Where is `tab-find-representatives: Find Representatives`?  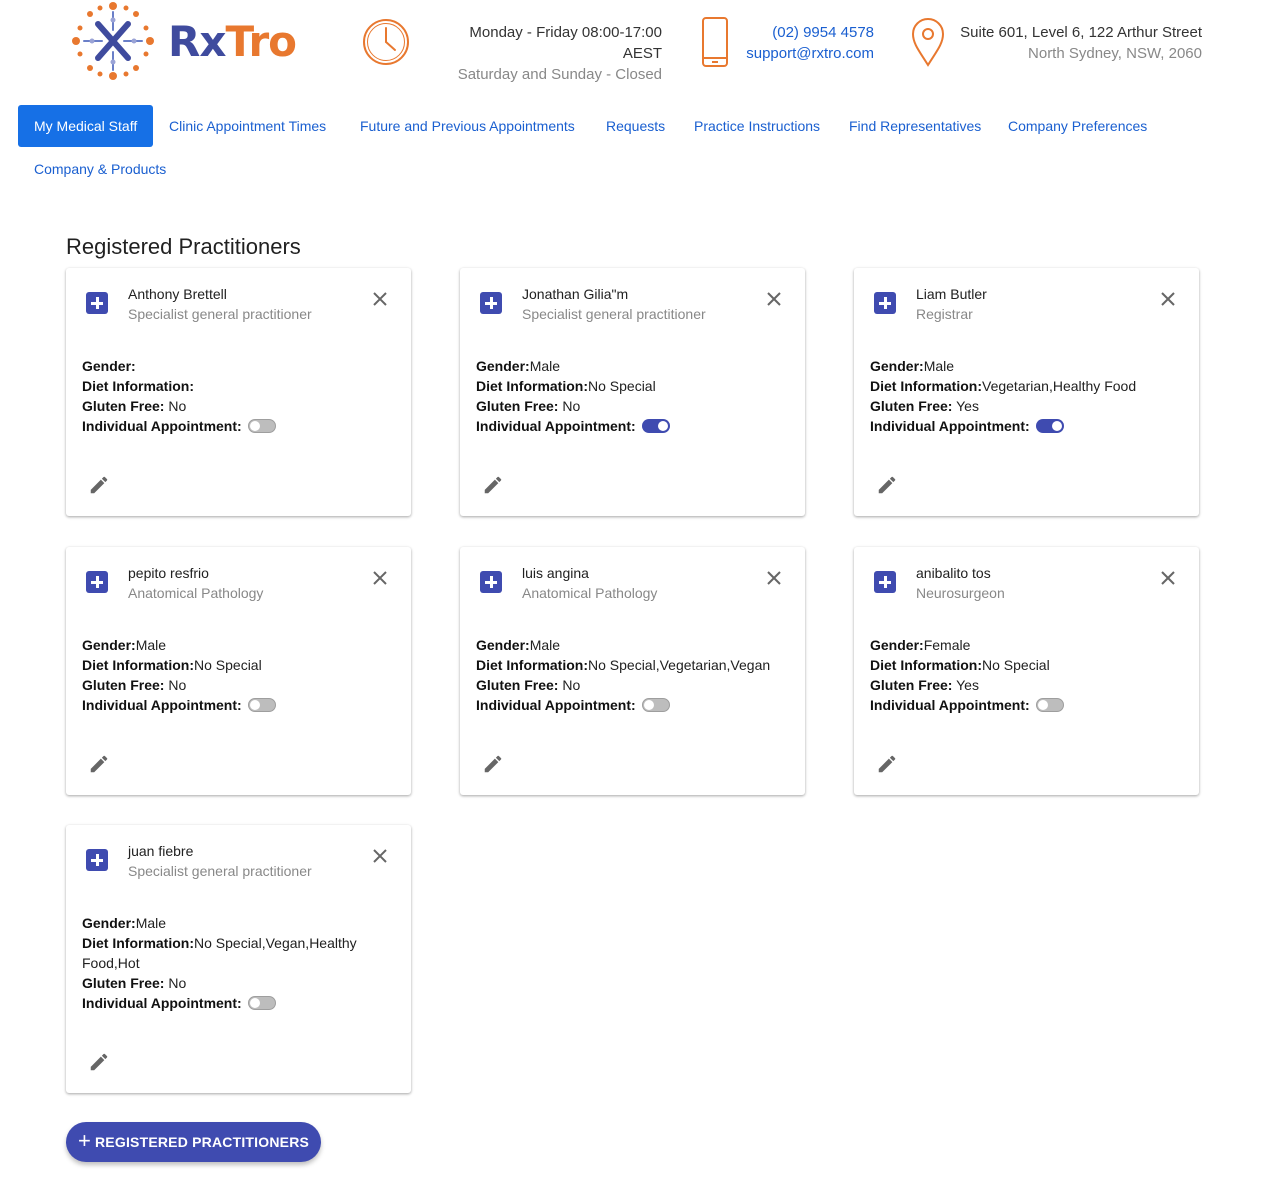
tab-find-representatives: Find Representatives is located at coordinates (915, 126).